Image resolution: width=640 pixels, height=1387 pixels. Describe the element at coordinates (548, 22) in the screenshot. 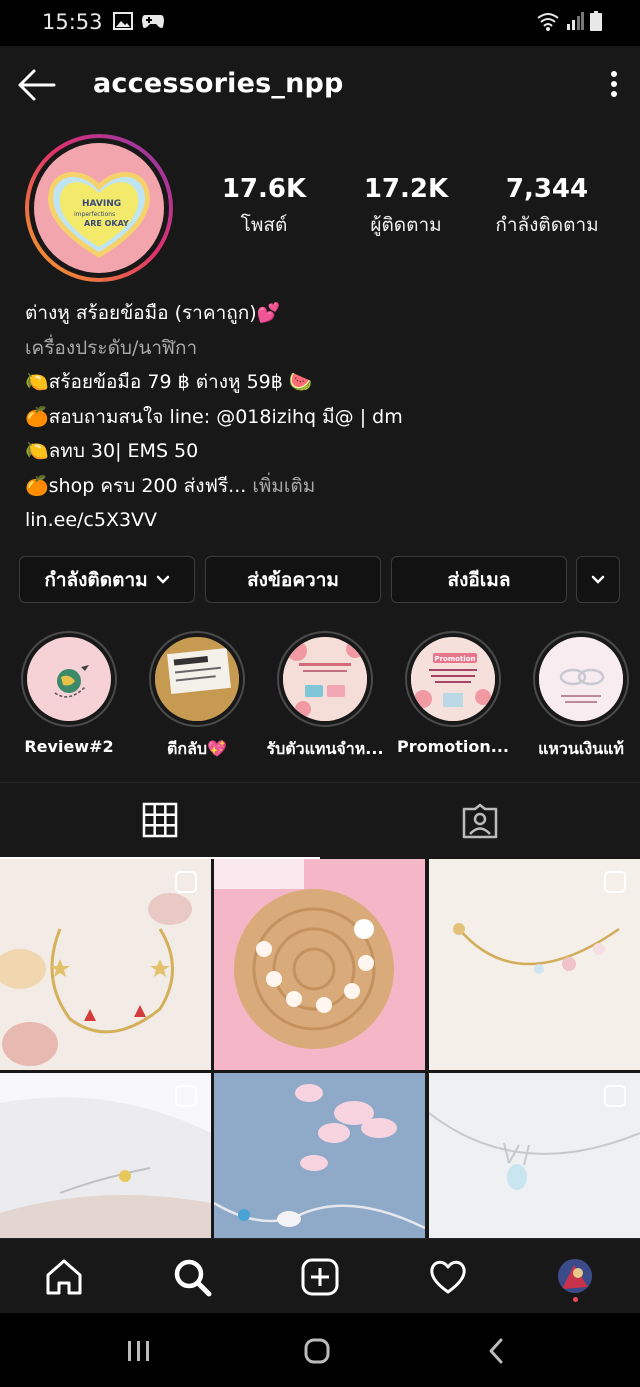

I see `wifi-icon` at that location.